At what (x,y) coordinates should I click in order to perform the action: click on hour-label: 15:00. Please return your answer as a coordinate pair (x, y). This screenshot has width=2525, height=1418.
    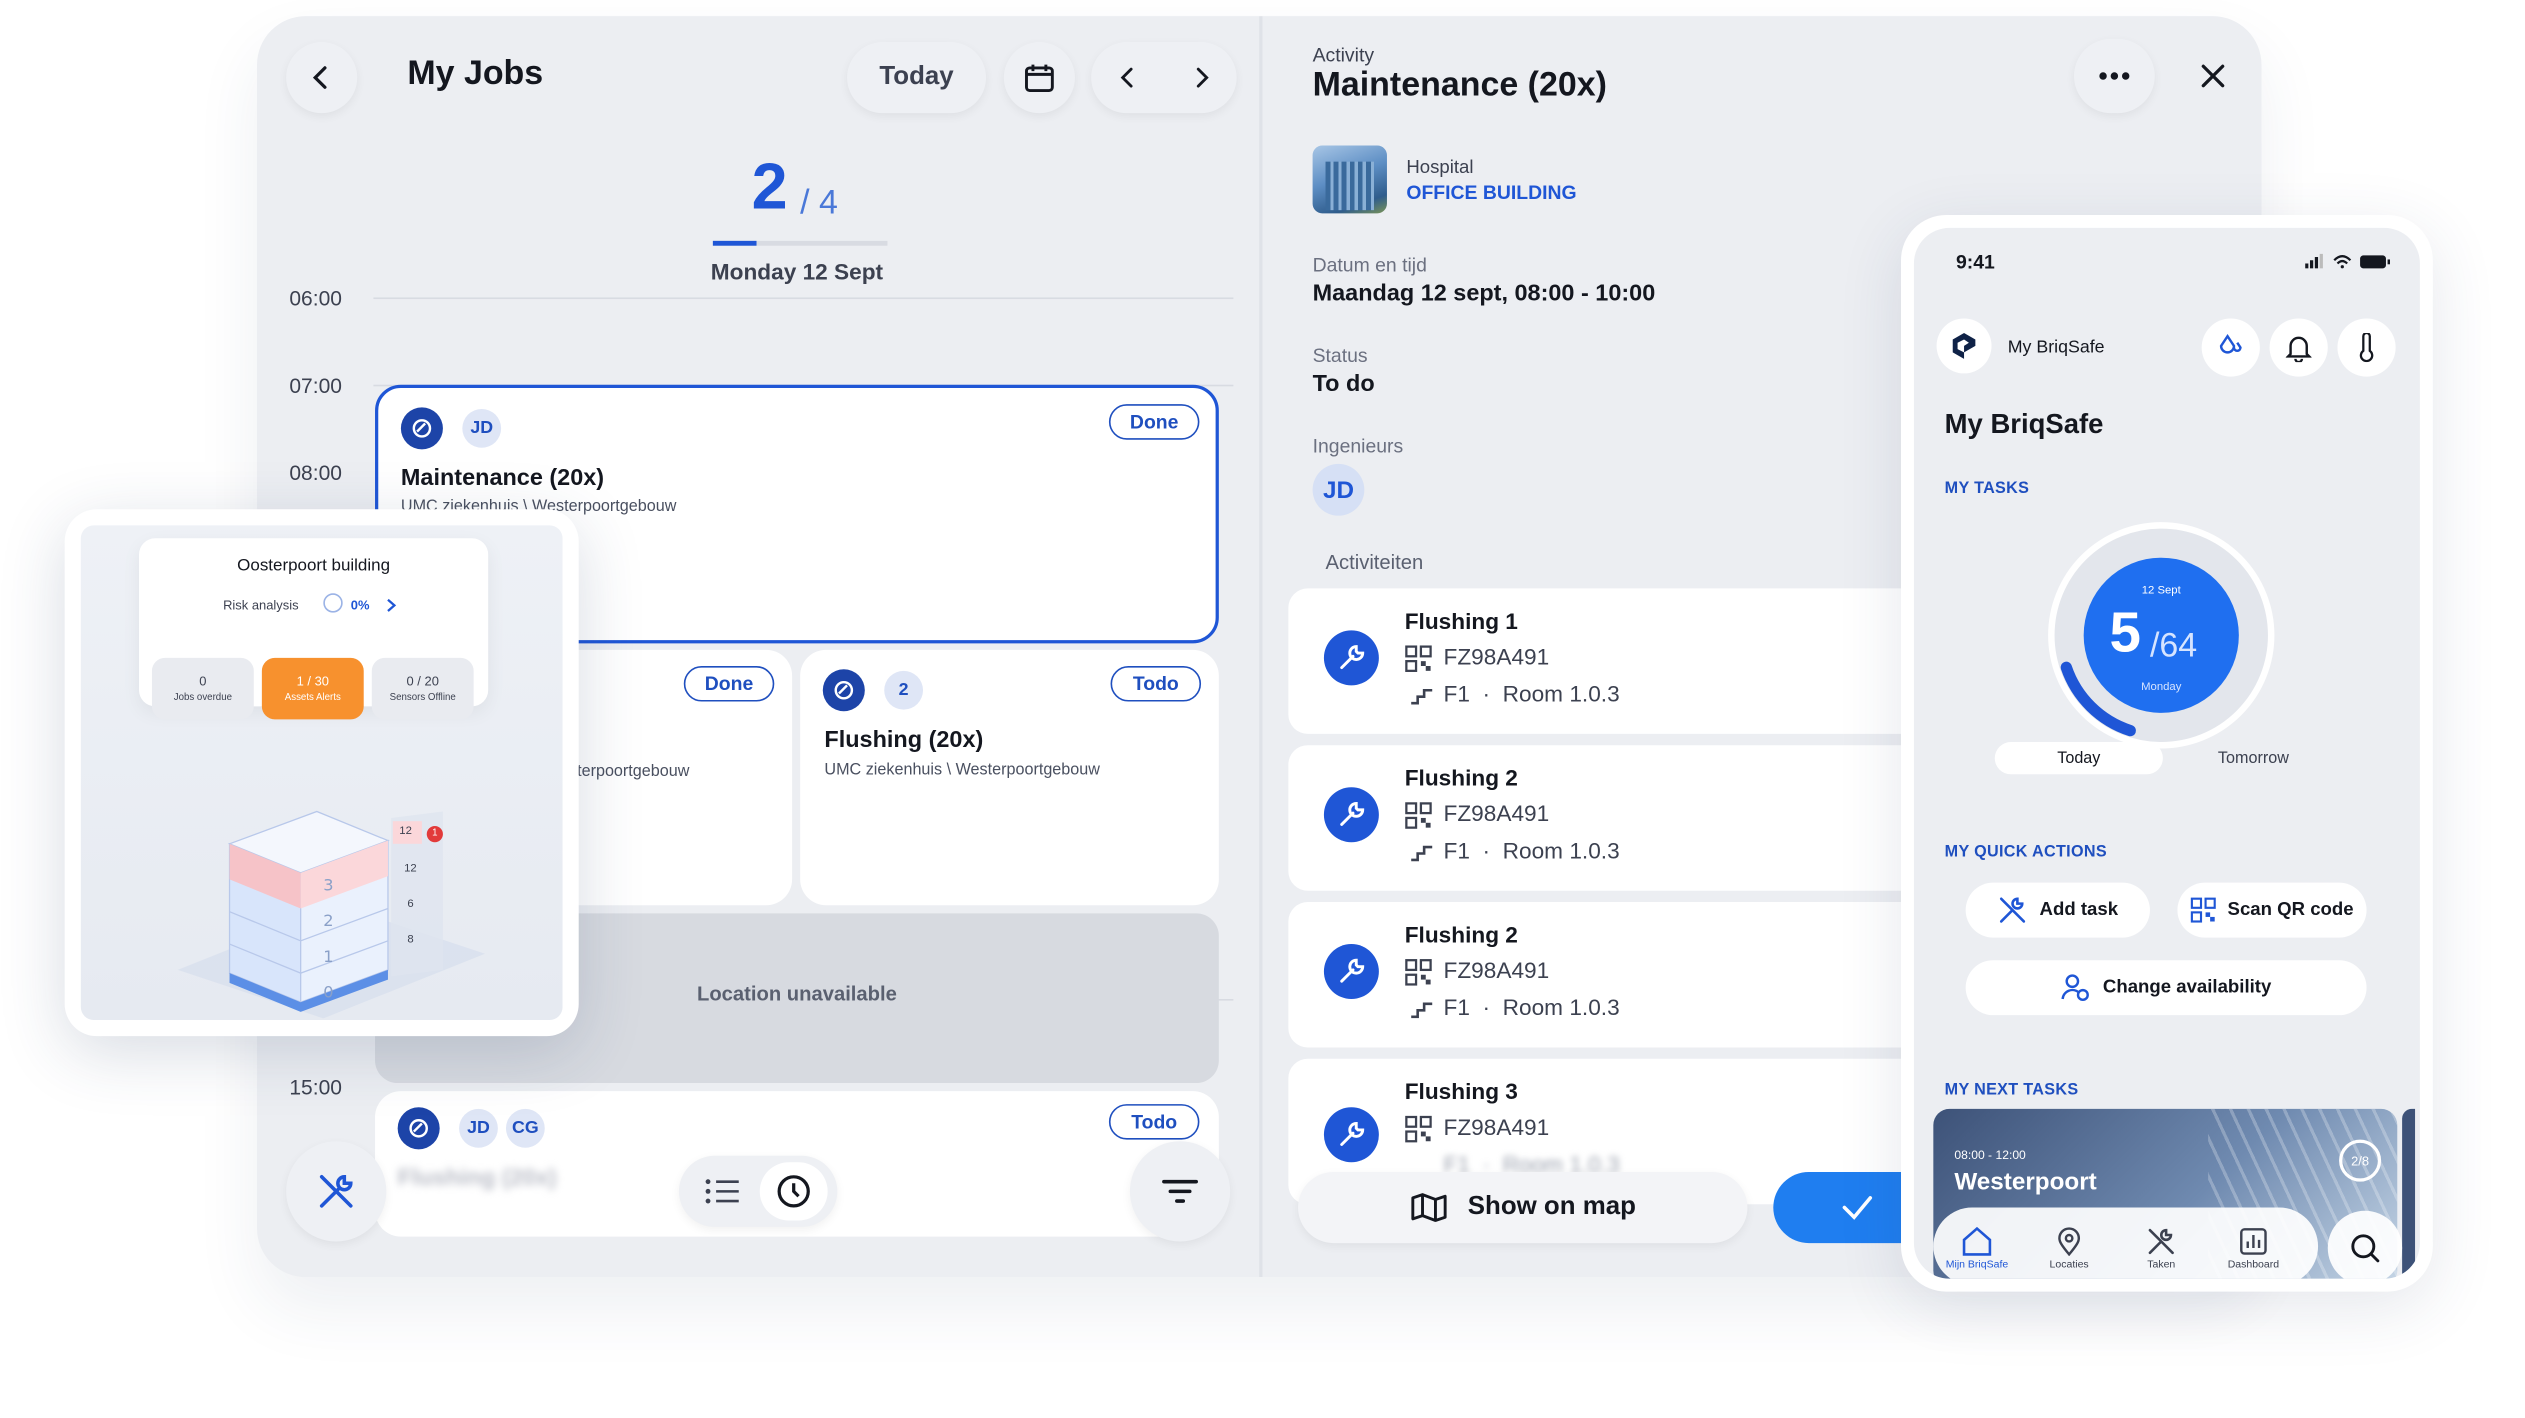
    Looking at the image, I should click on (315, 1087).